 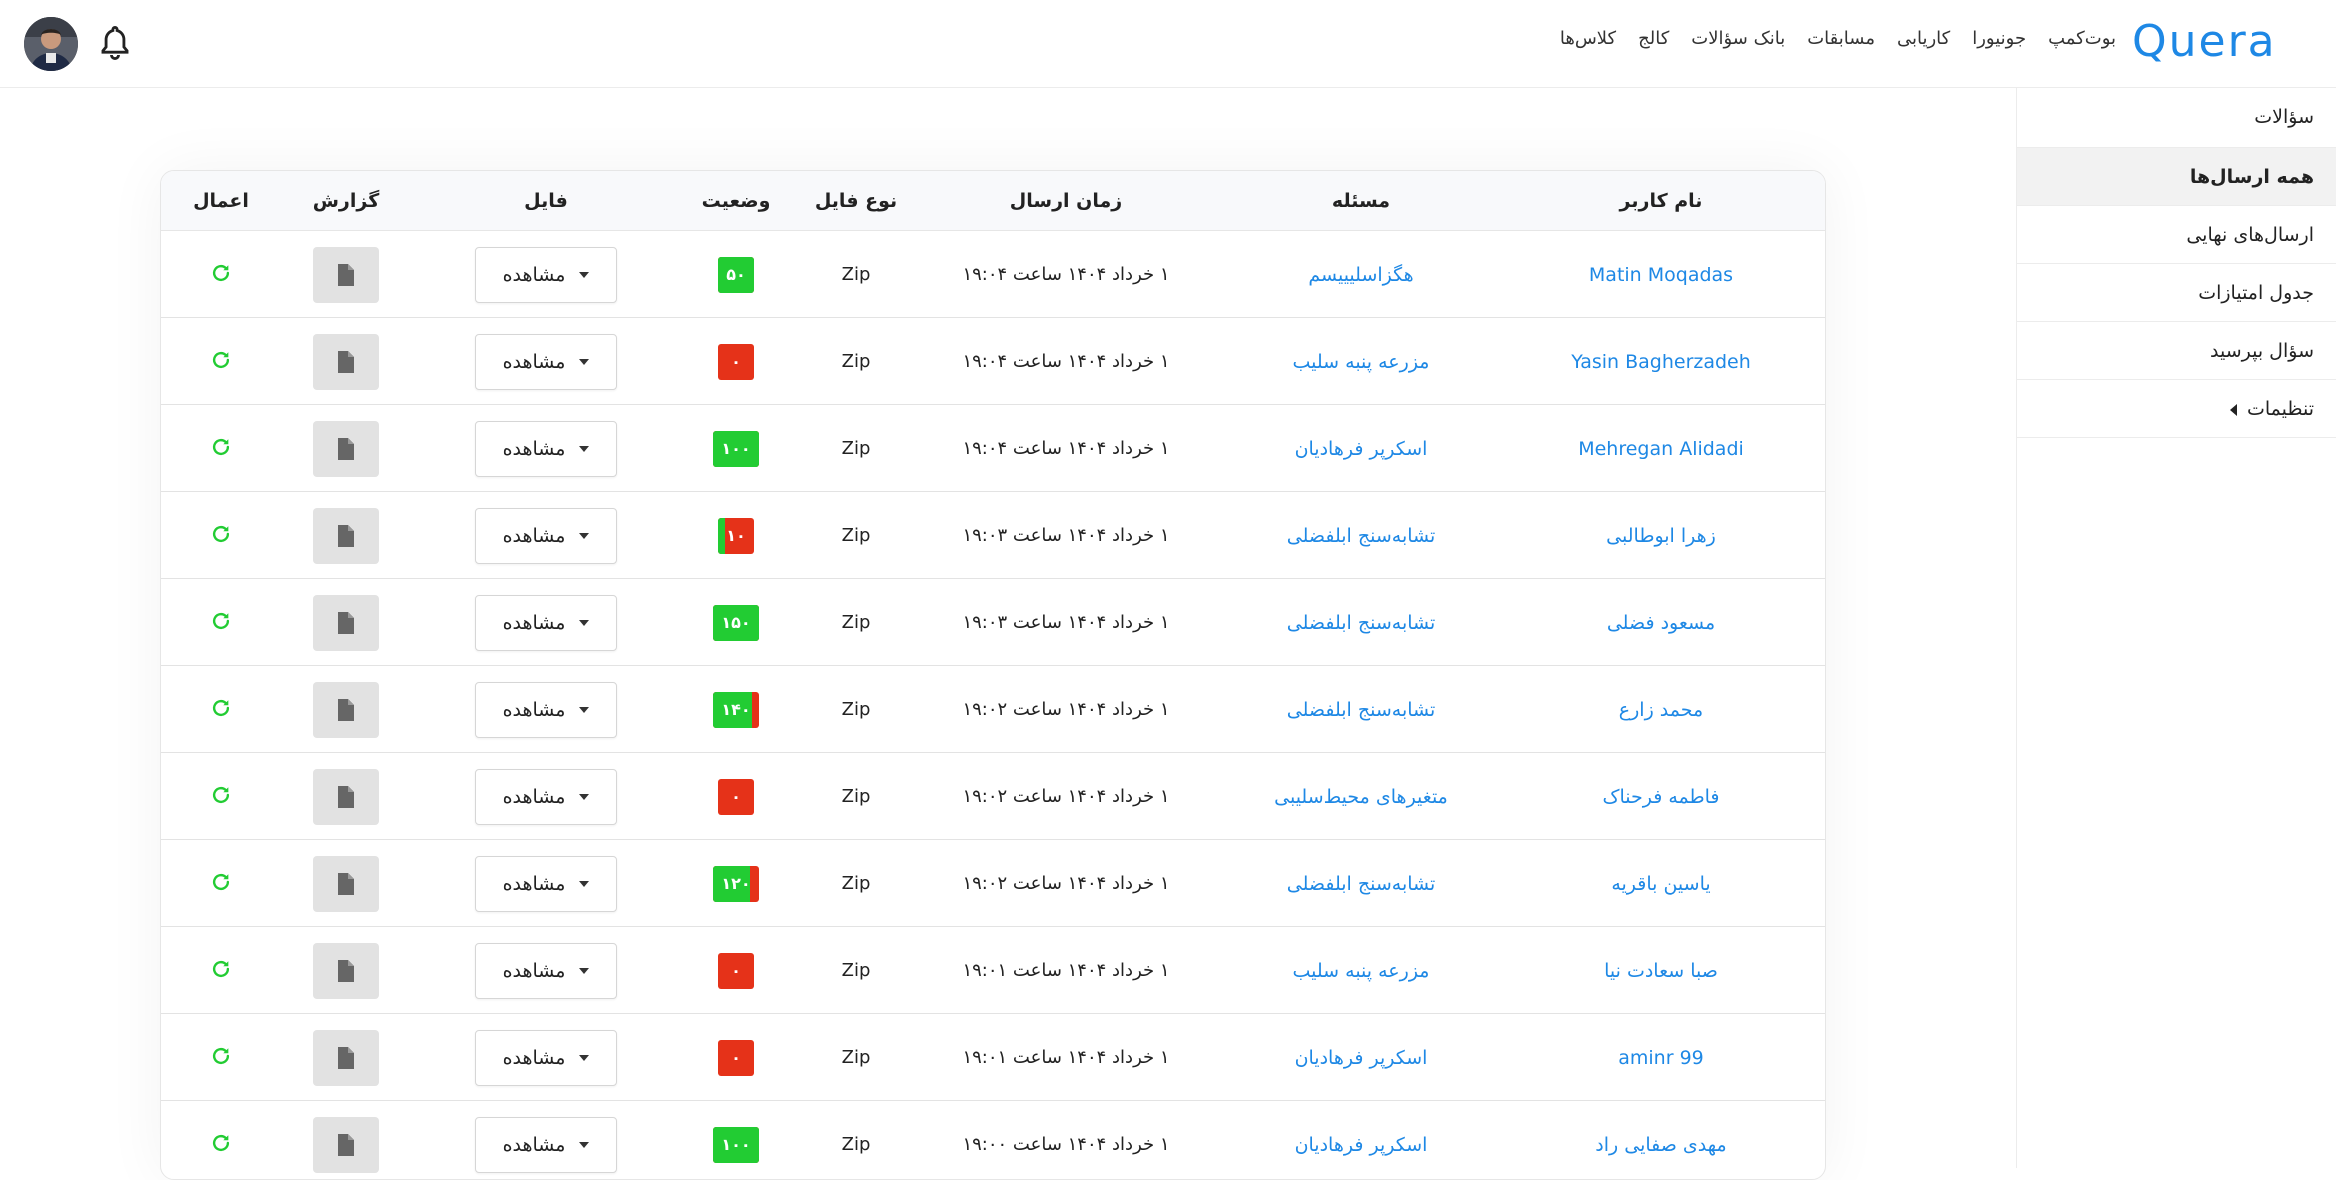 I want to click on user-link: Matin Moqadas, so click(x=1661, y=275).